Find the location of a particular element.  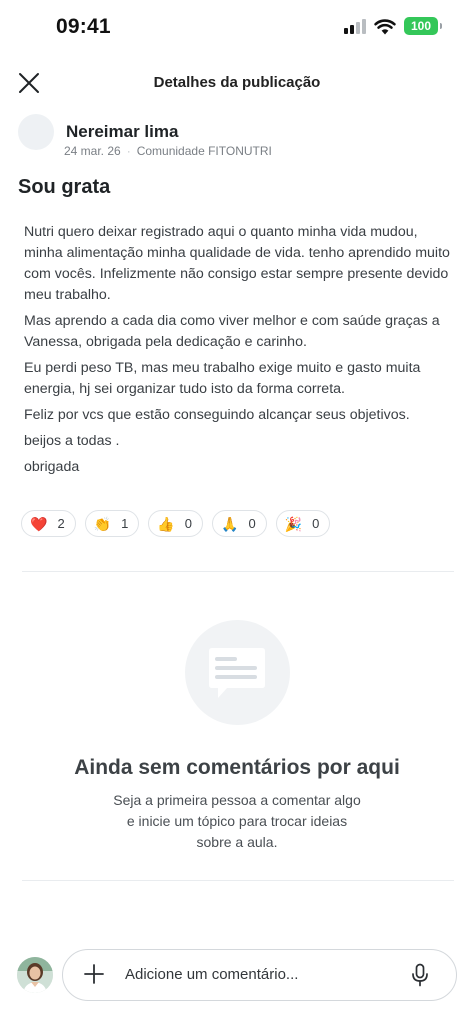

status-icons: 100 is located at coordinates (393, 26).